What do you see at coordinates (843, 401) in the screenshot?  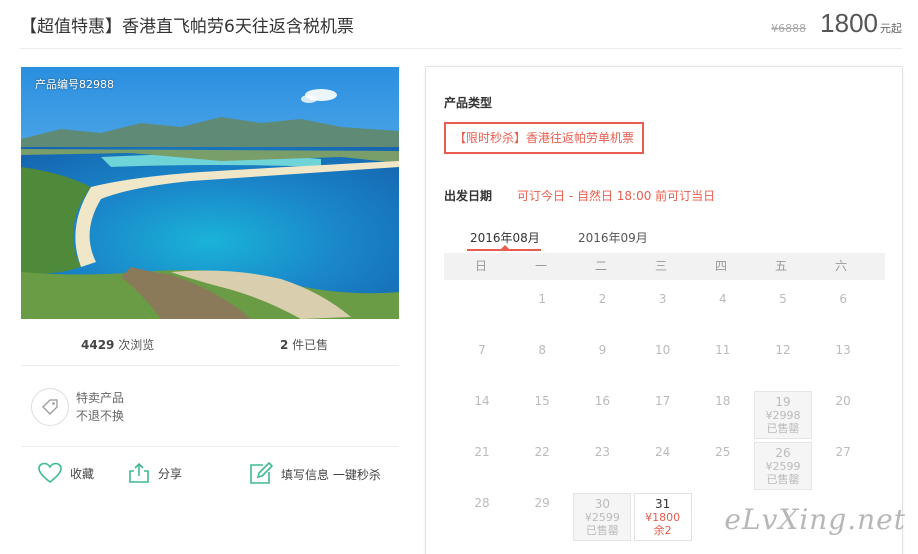 I see `day-number: 20` at bounding box center [843, 401].